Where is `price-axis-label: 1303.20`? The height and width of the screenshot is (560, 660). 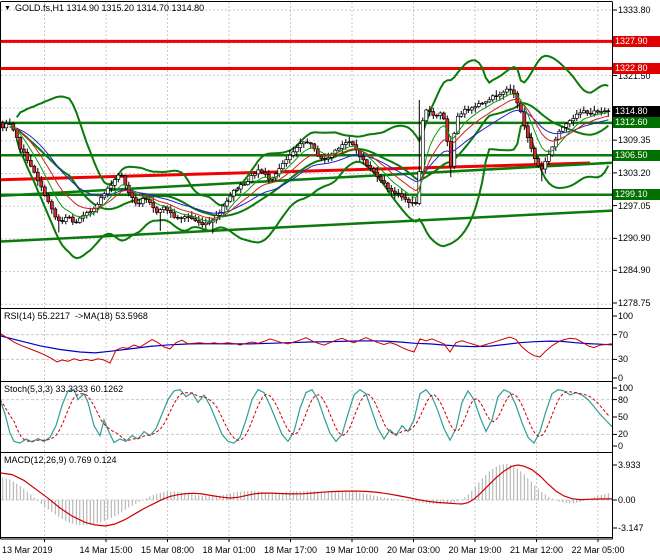 price-axis-label: 1303.20 is located at coordinates (634, 172).